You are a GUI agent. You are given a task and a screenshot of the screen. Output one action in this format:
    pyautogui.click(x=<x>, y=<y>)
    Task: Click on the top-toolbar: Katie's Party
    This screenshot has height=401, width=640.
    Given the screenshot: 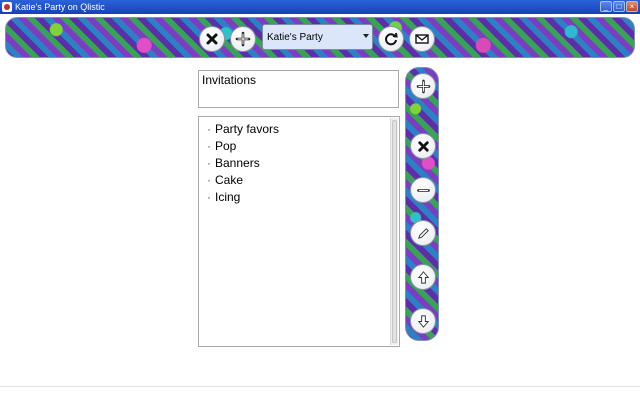 What is the action you would take?
    pyautogui.click(x=320, y=37)
    